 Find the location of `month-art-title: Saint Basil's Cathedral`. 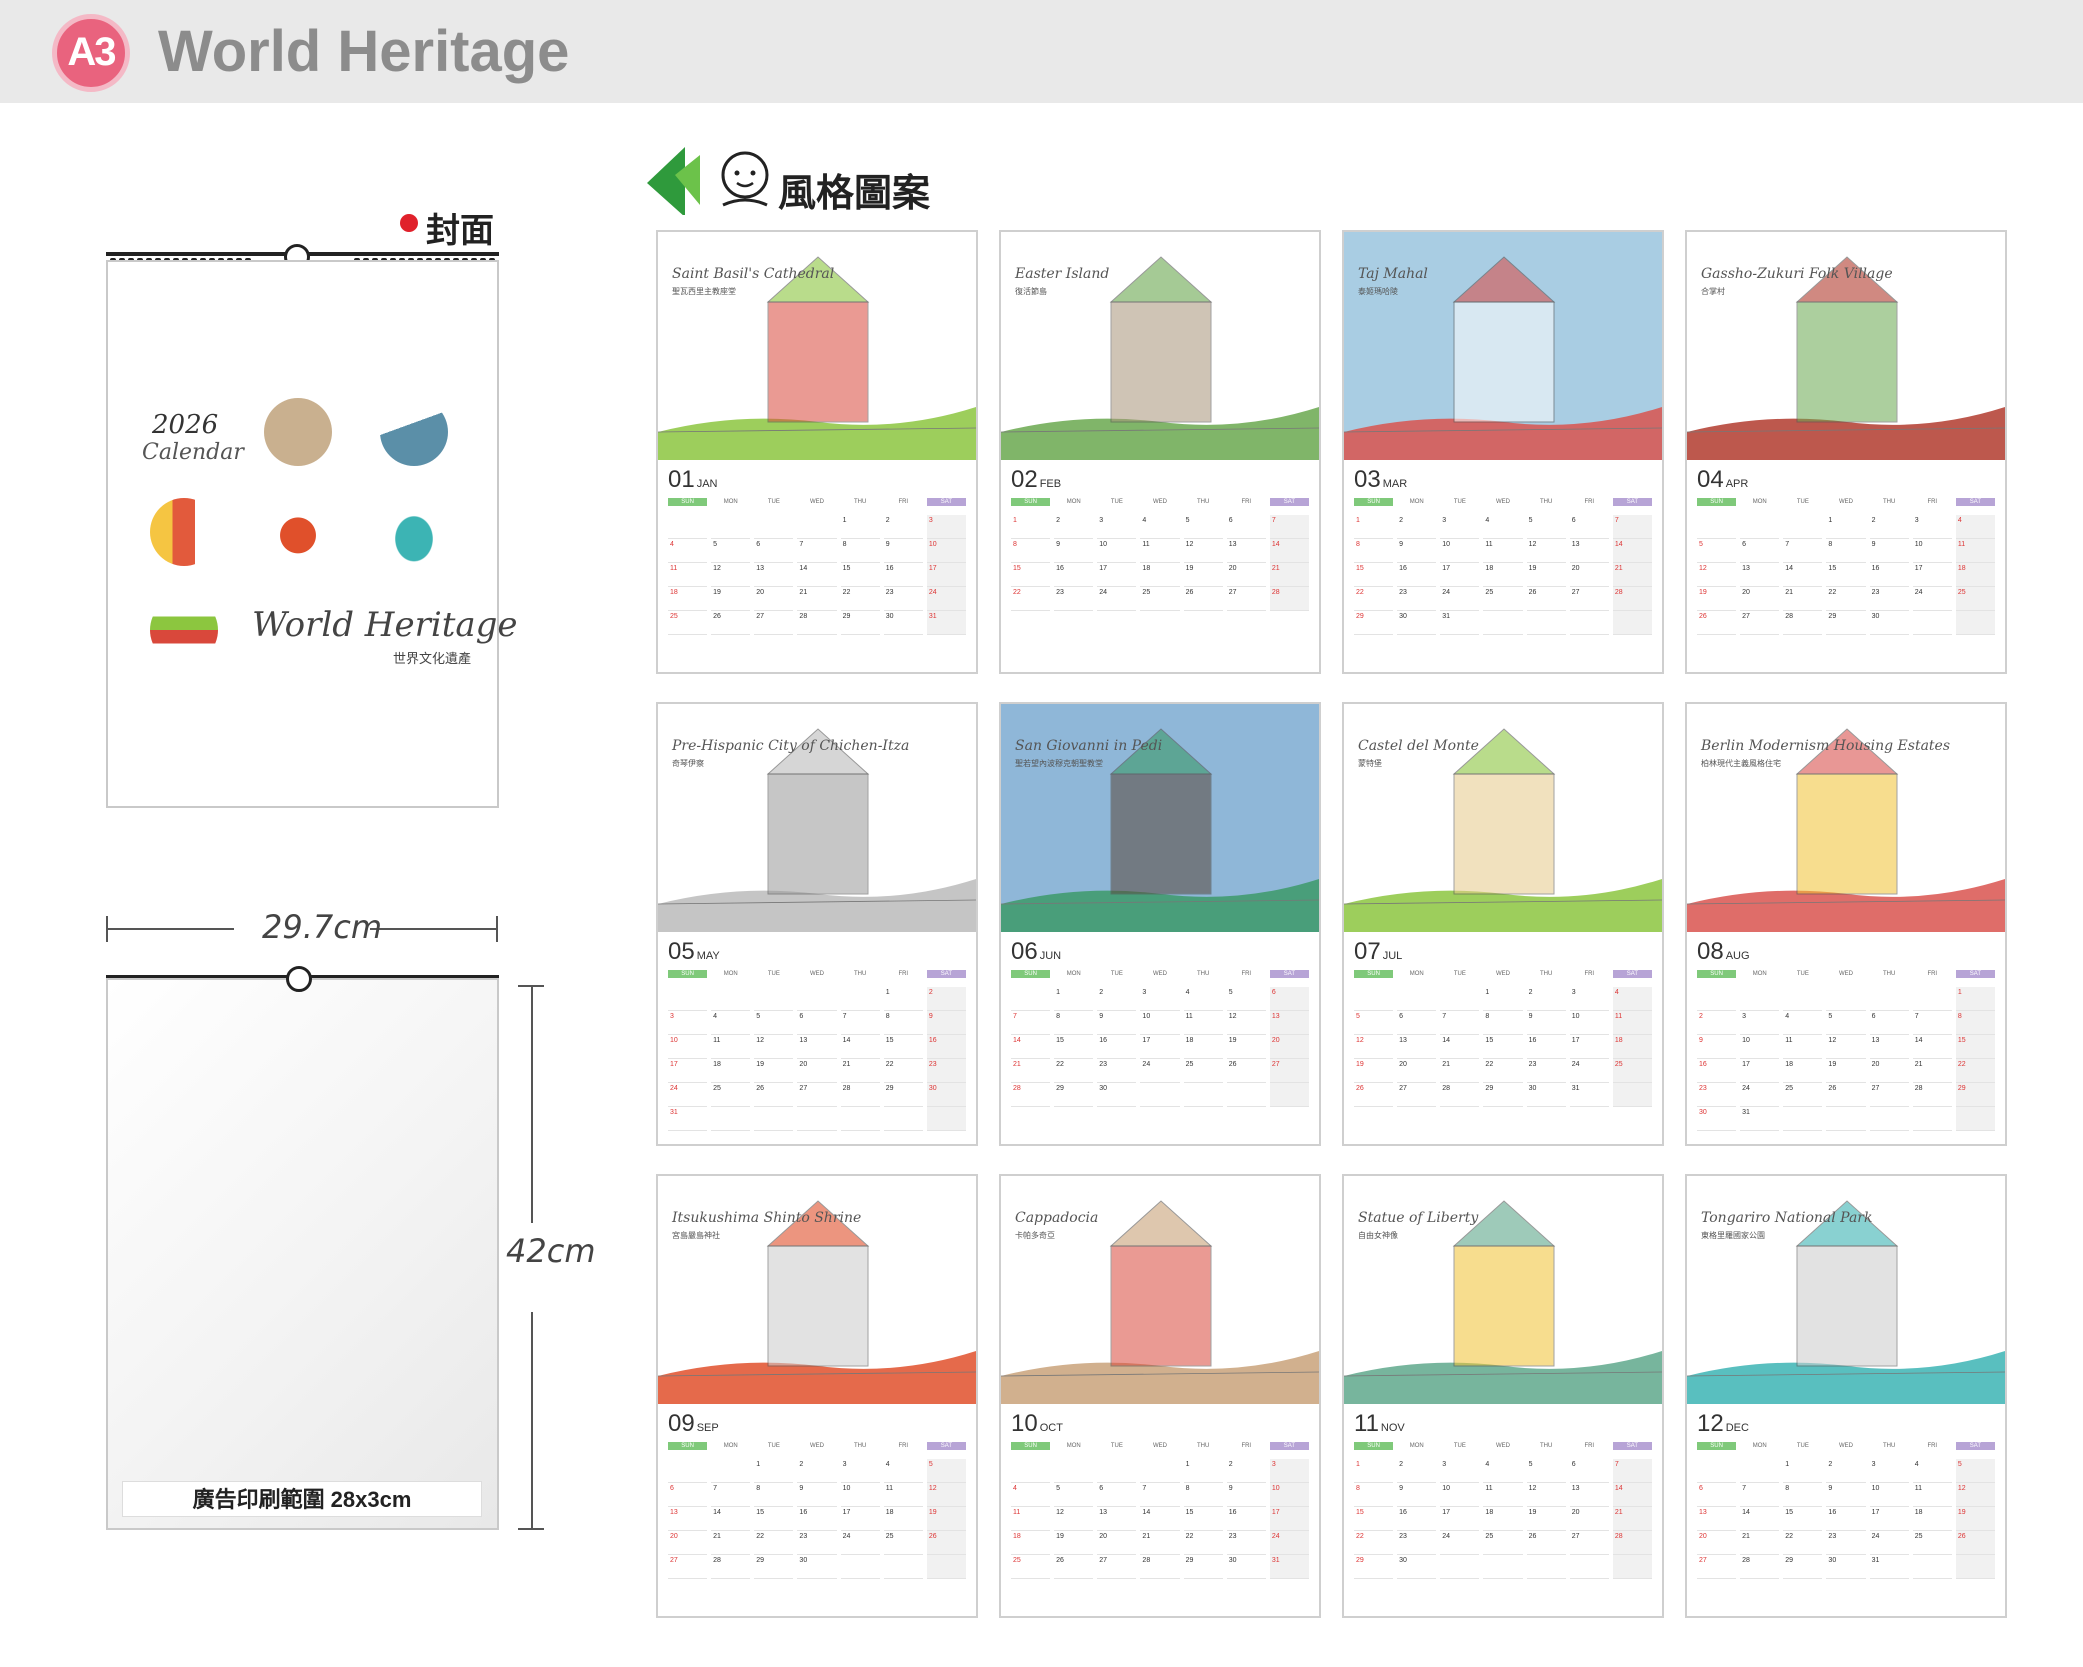

month-art-title: Saint Basil's Cathedral is located at coordinates (753, 274).